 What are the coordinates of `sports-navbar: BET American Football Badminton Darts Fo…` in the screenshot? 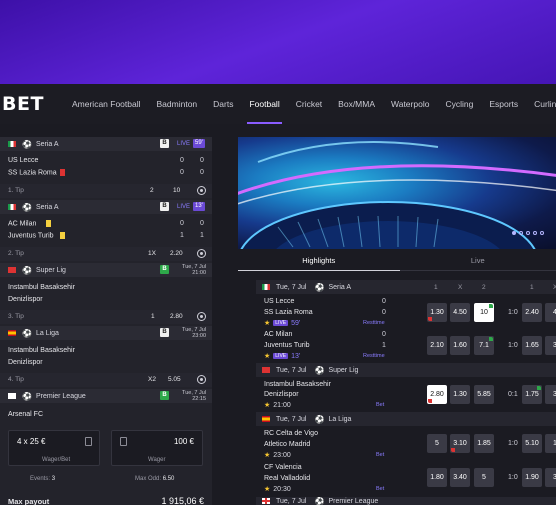 It's located at (278, 104).